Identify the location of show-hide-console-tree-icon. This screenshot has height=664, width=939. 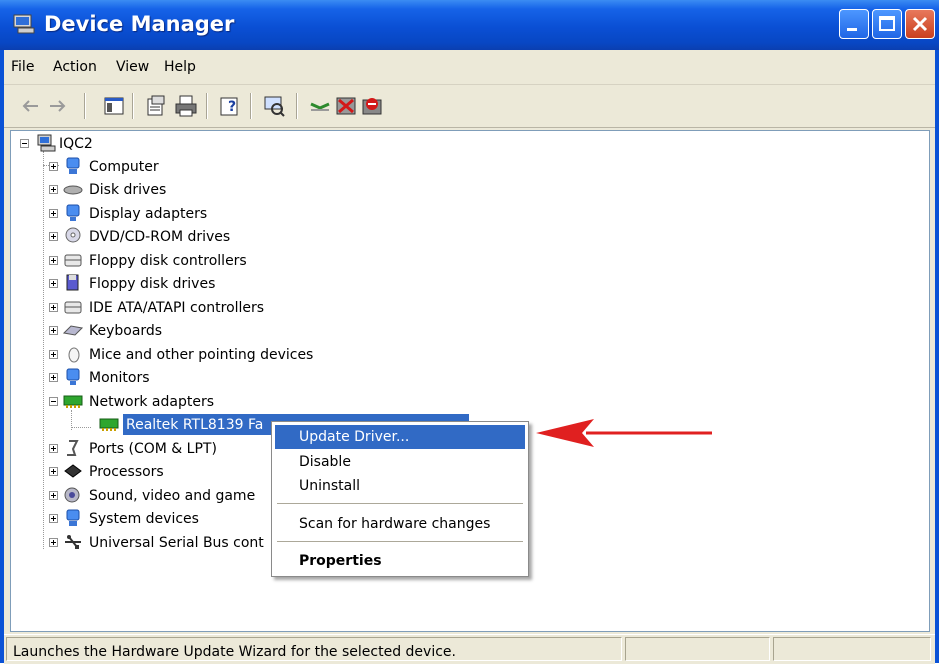
(114, 106).